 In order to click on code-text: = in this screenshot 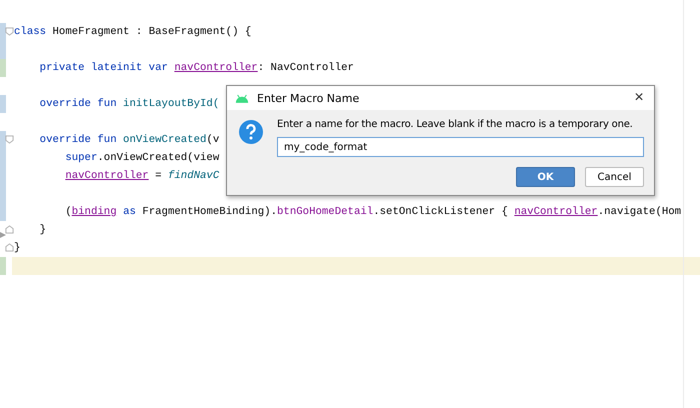, I will do `click(158, 176)`.